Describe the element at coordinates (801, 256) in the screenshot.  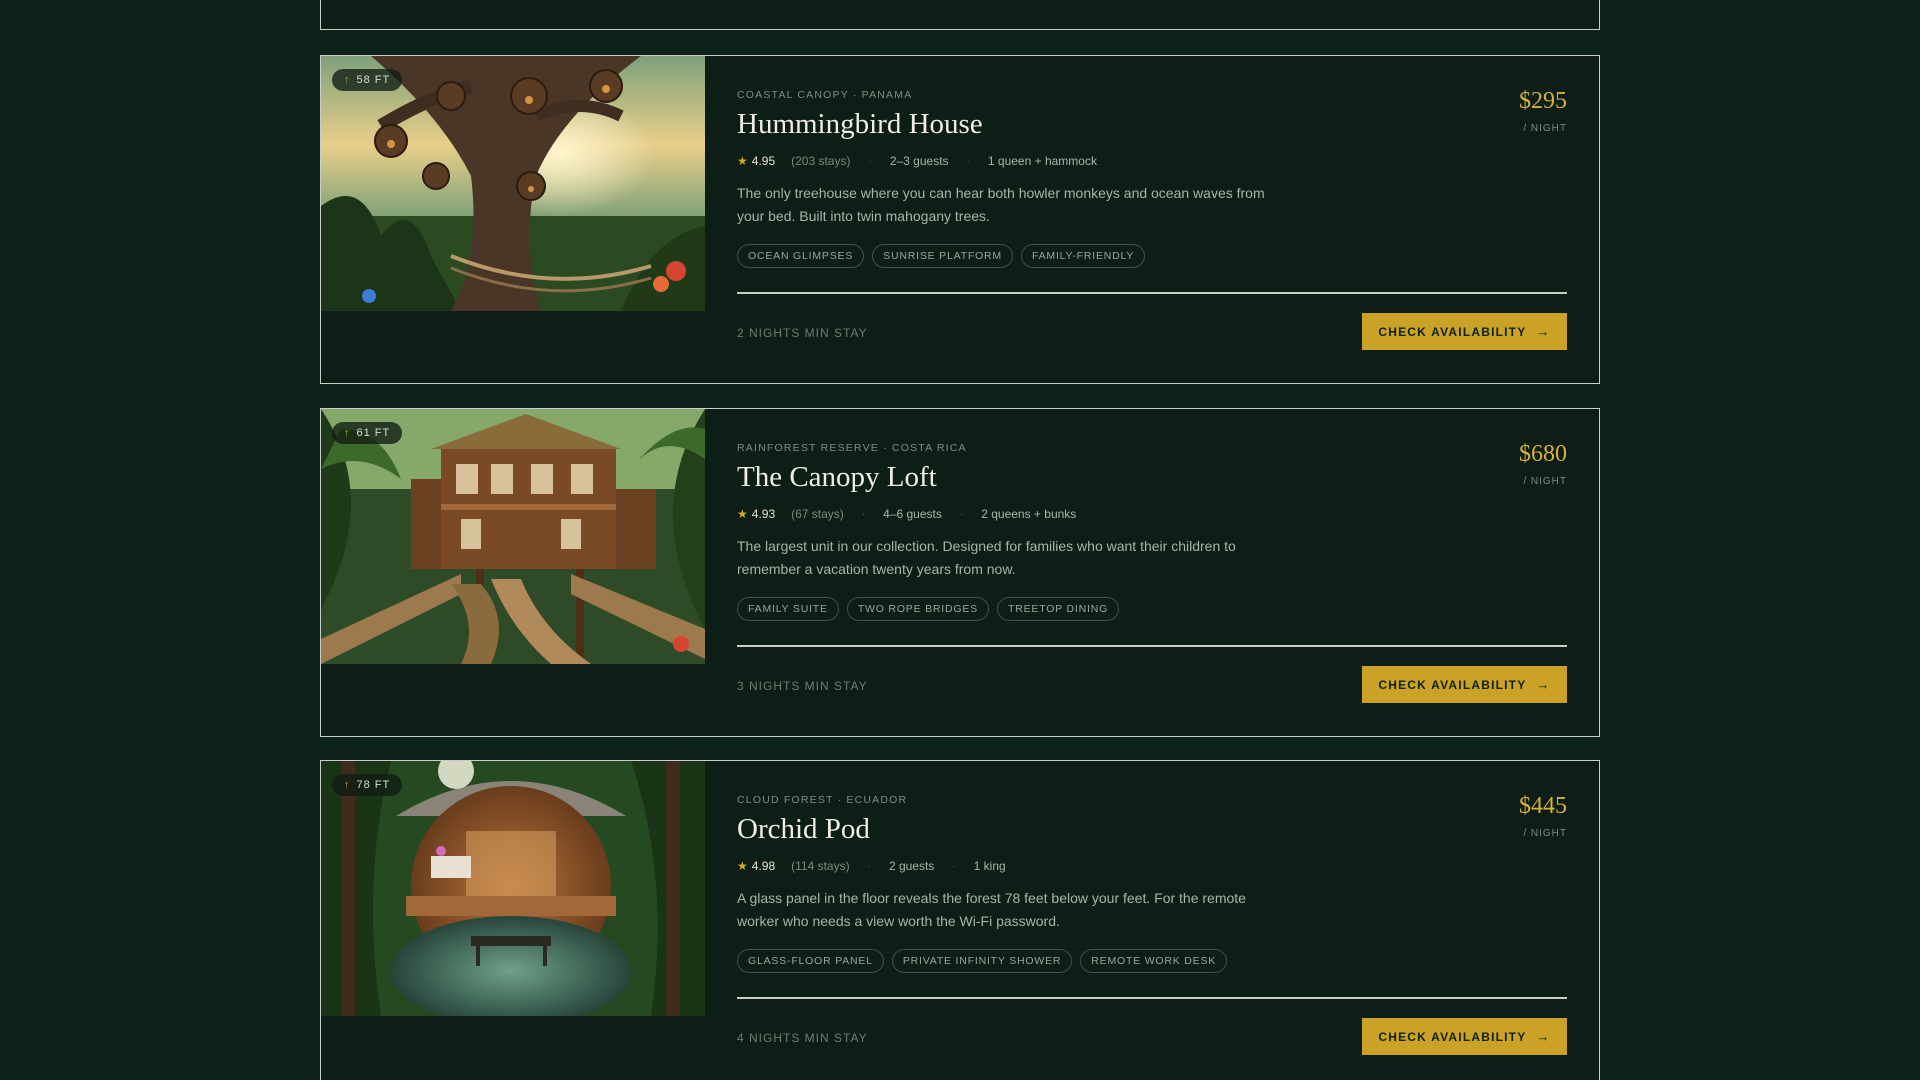
I see `amenity-tag: OCEAN GLIMPSES` at that location.